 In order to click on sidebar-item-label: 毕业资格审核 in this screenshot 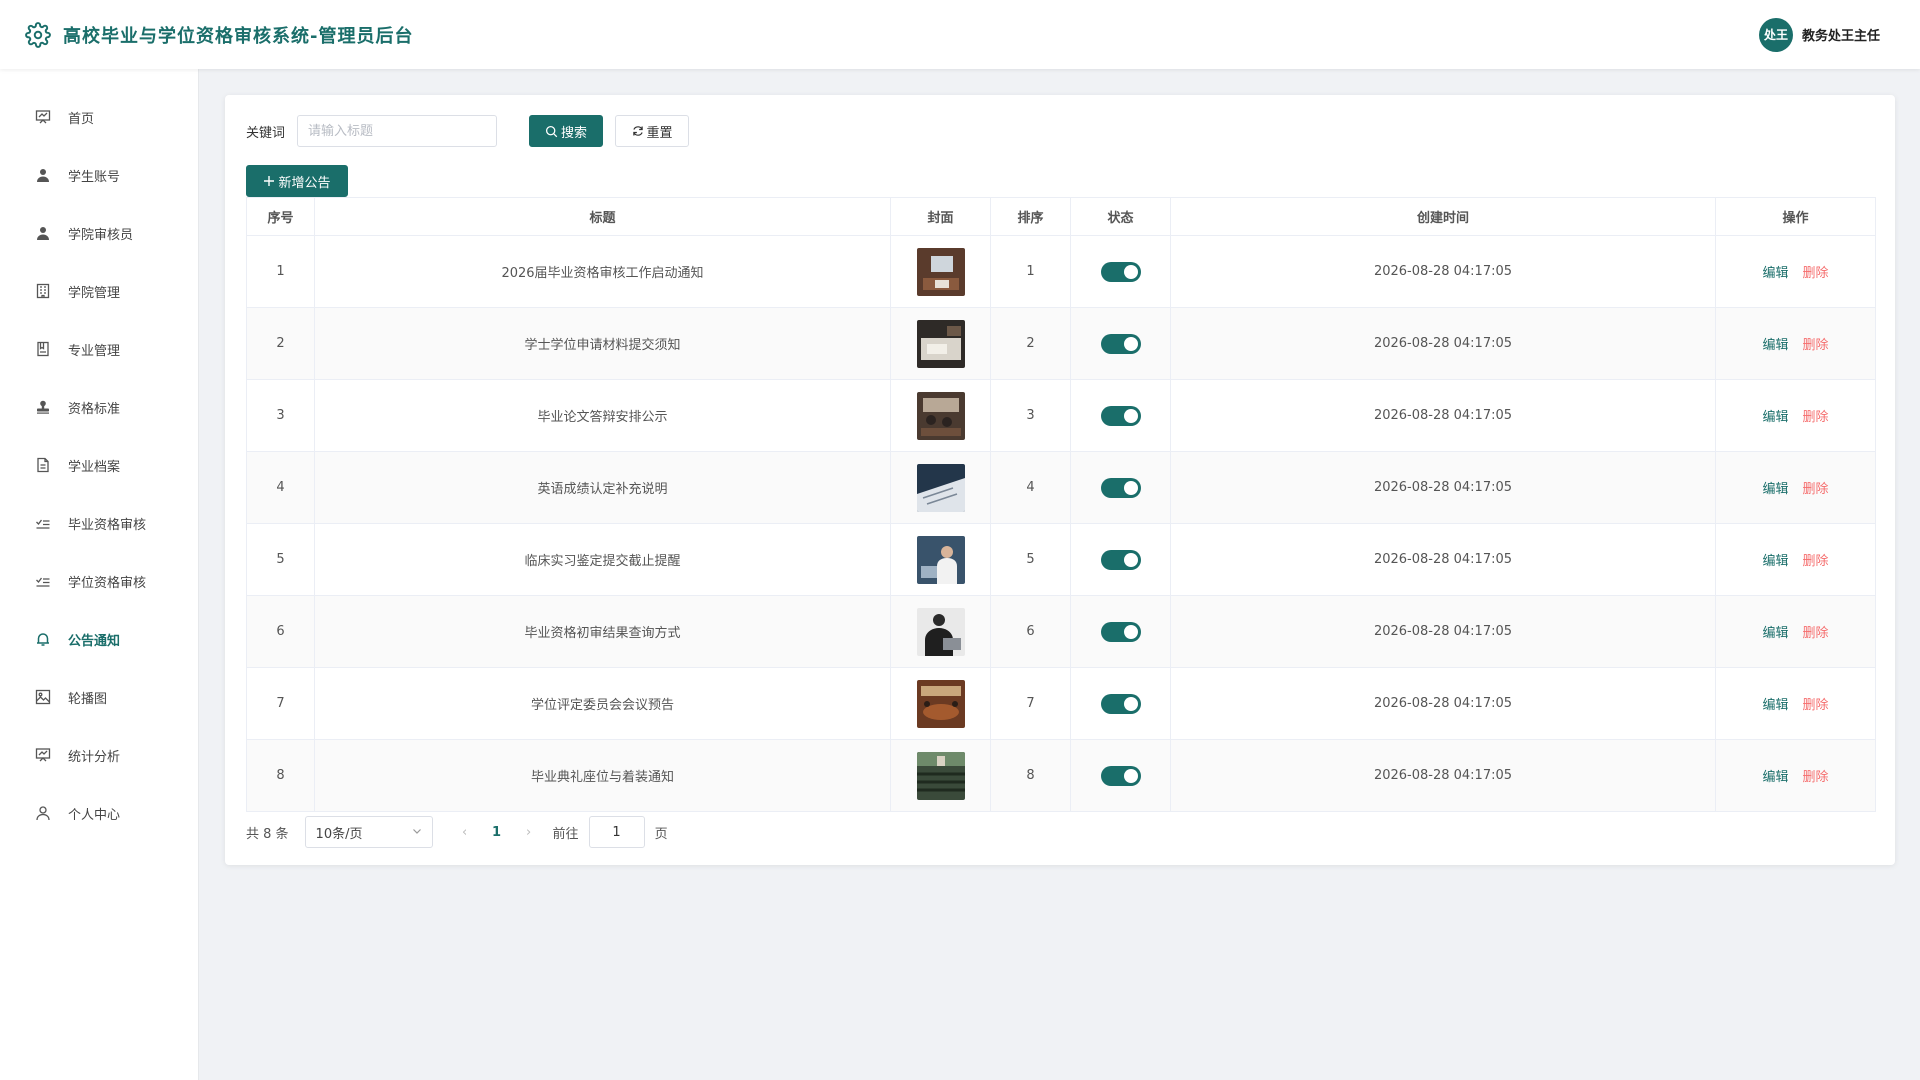, I will do `click(107, 525)`.